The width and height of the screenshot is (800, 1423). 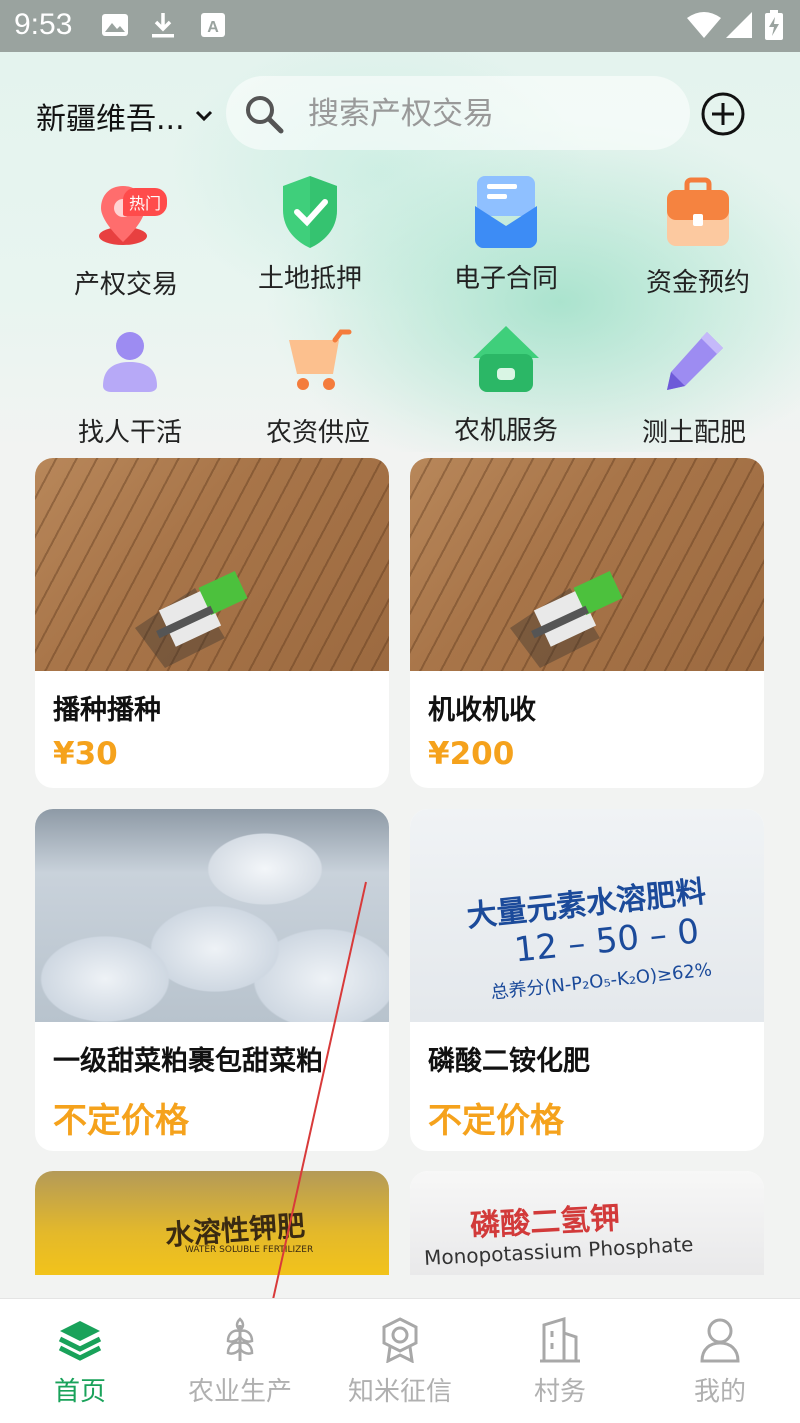 I want to click on badge-icon, so click(x=400, y=1340).